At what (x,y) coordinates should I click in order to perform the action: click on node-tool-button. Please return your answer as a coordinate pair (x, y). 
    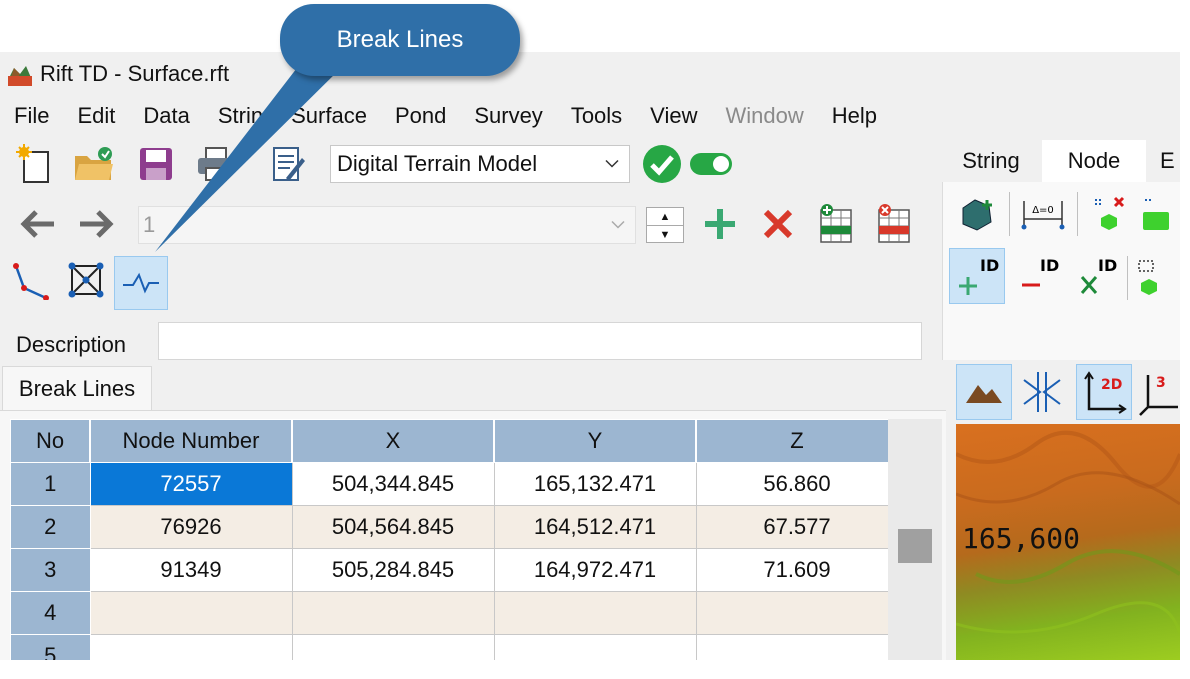
    Looking at the image, I should click on (1159, 214).